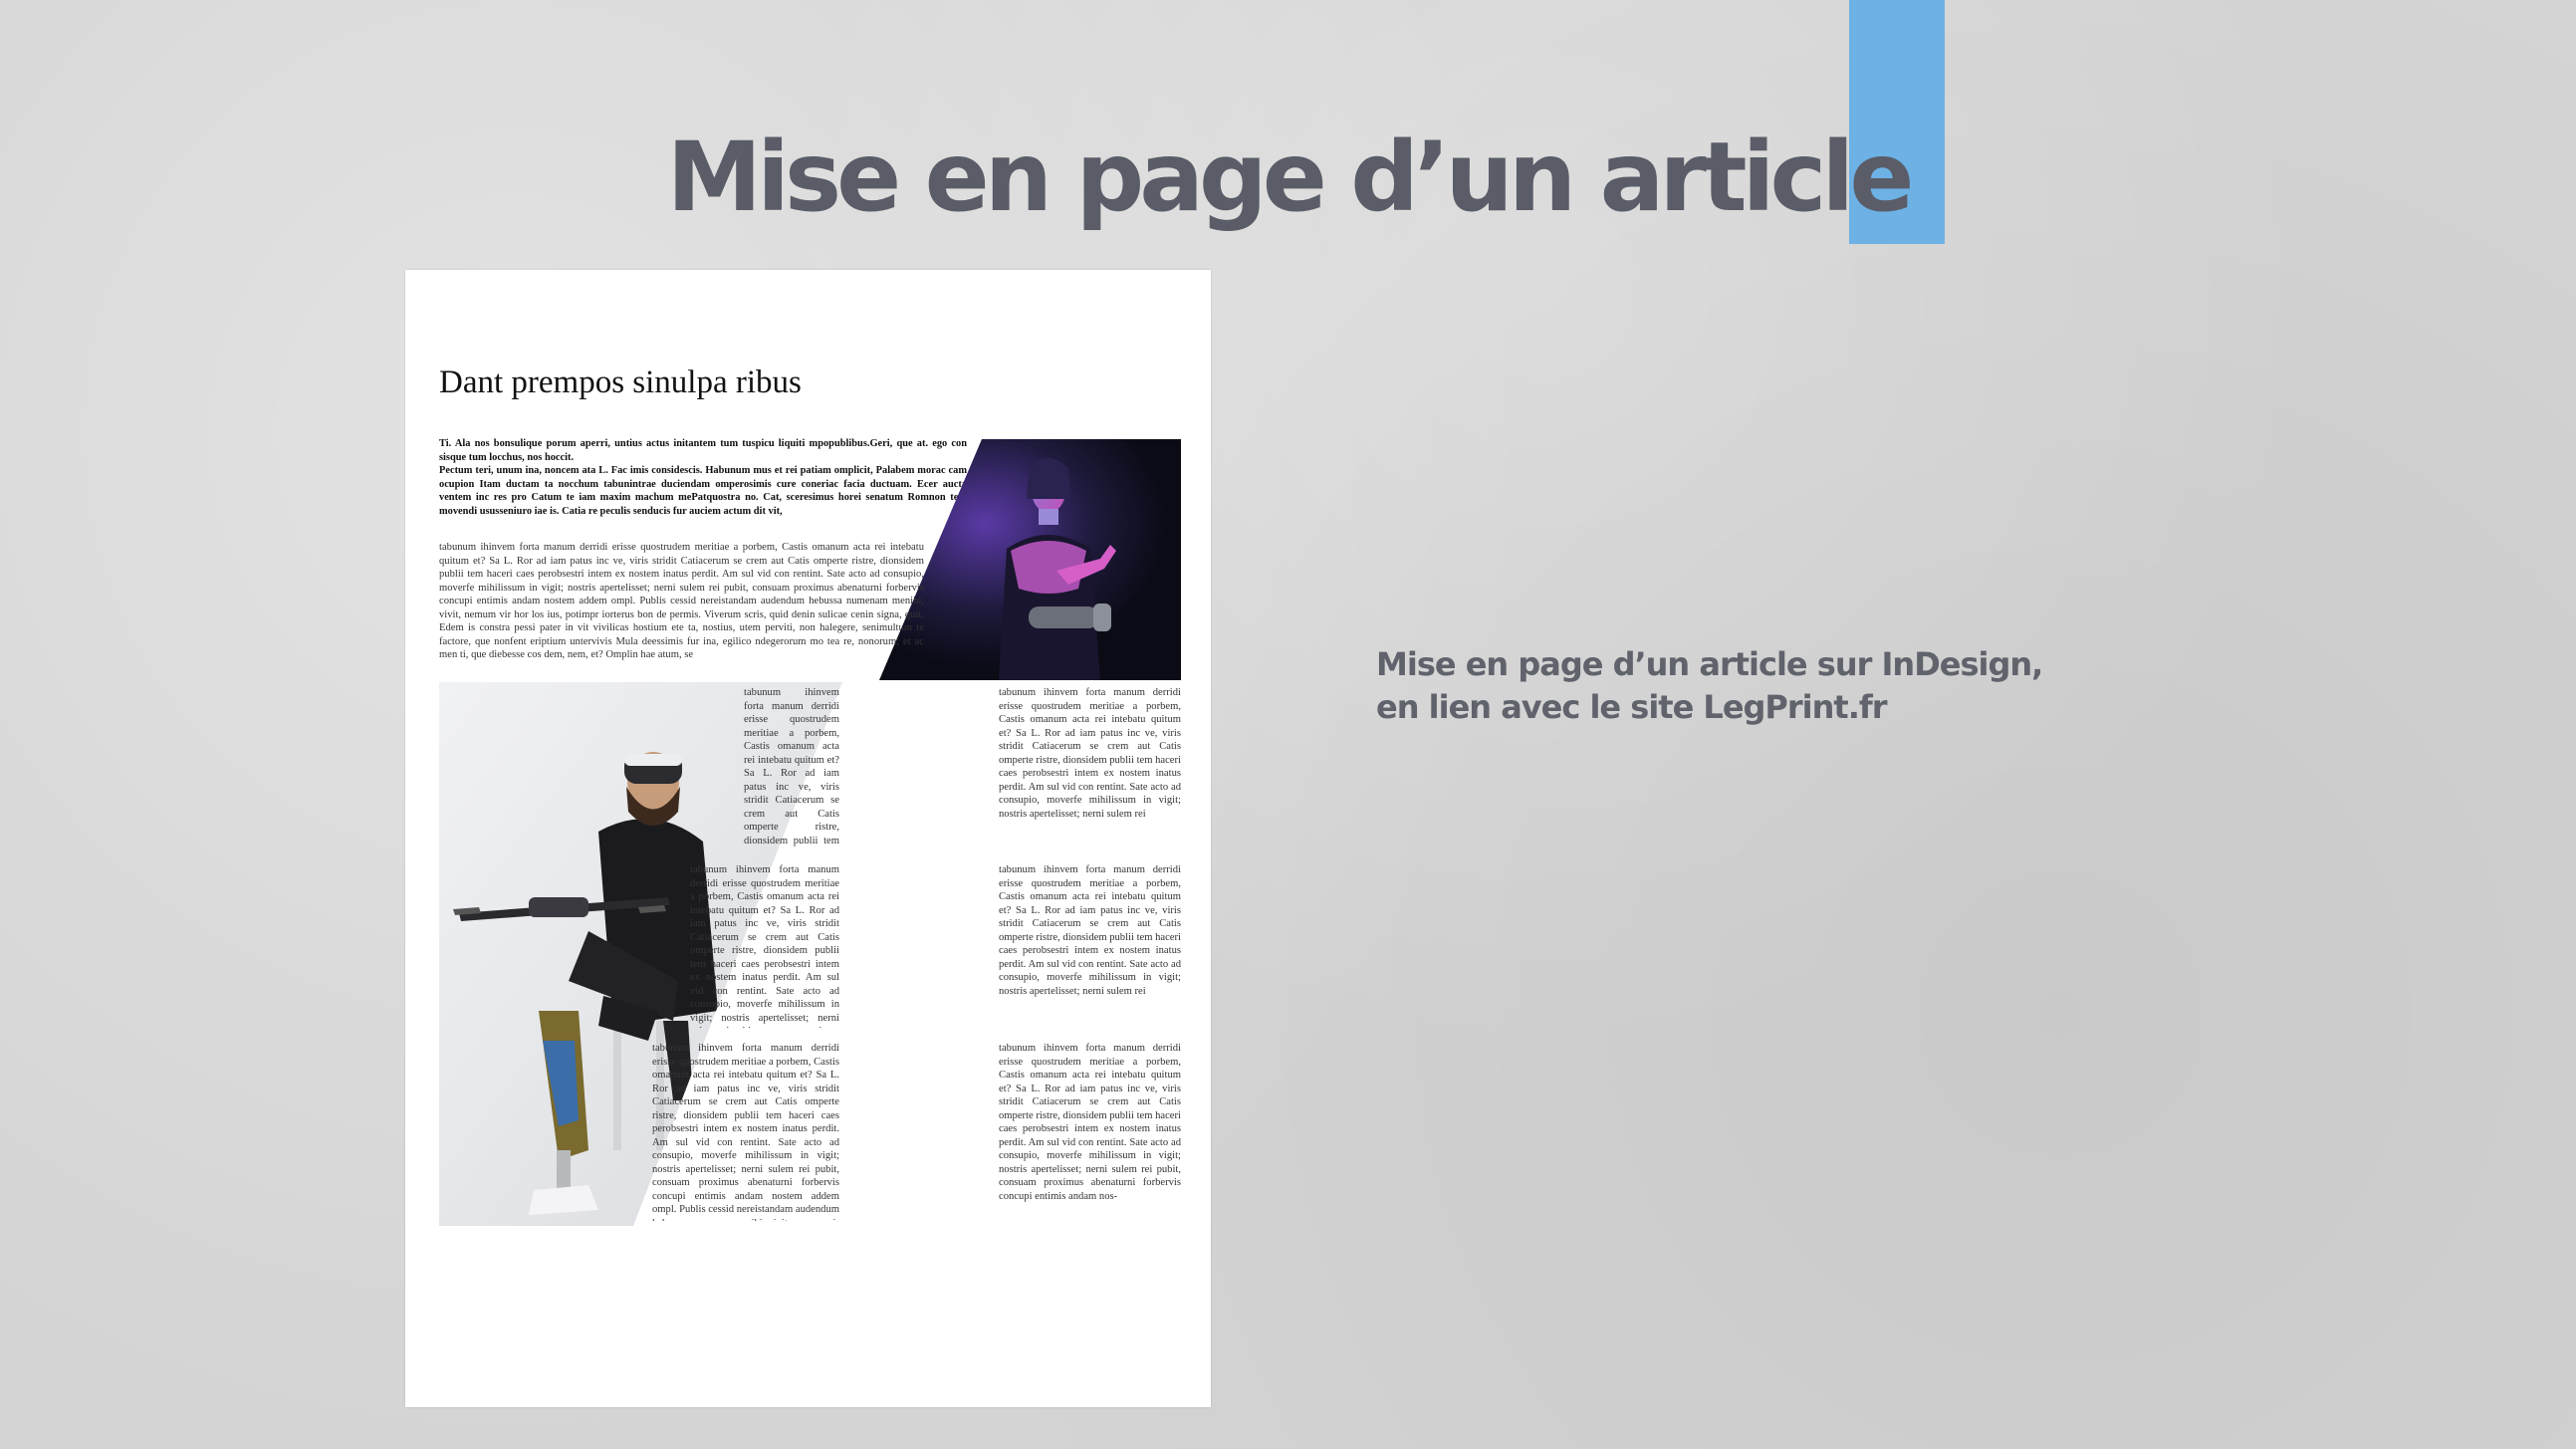 The height and width of the screenshot is (1449, 2576). I want to click on caption-line: en lien avec le site LegPrint.fr, so click(1632, 707).